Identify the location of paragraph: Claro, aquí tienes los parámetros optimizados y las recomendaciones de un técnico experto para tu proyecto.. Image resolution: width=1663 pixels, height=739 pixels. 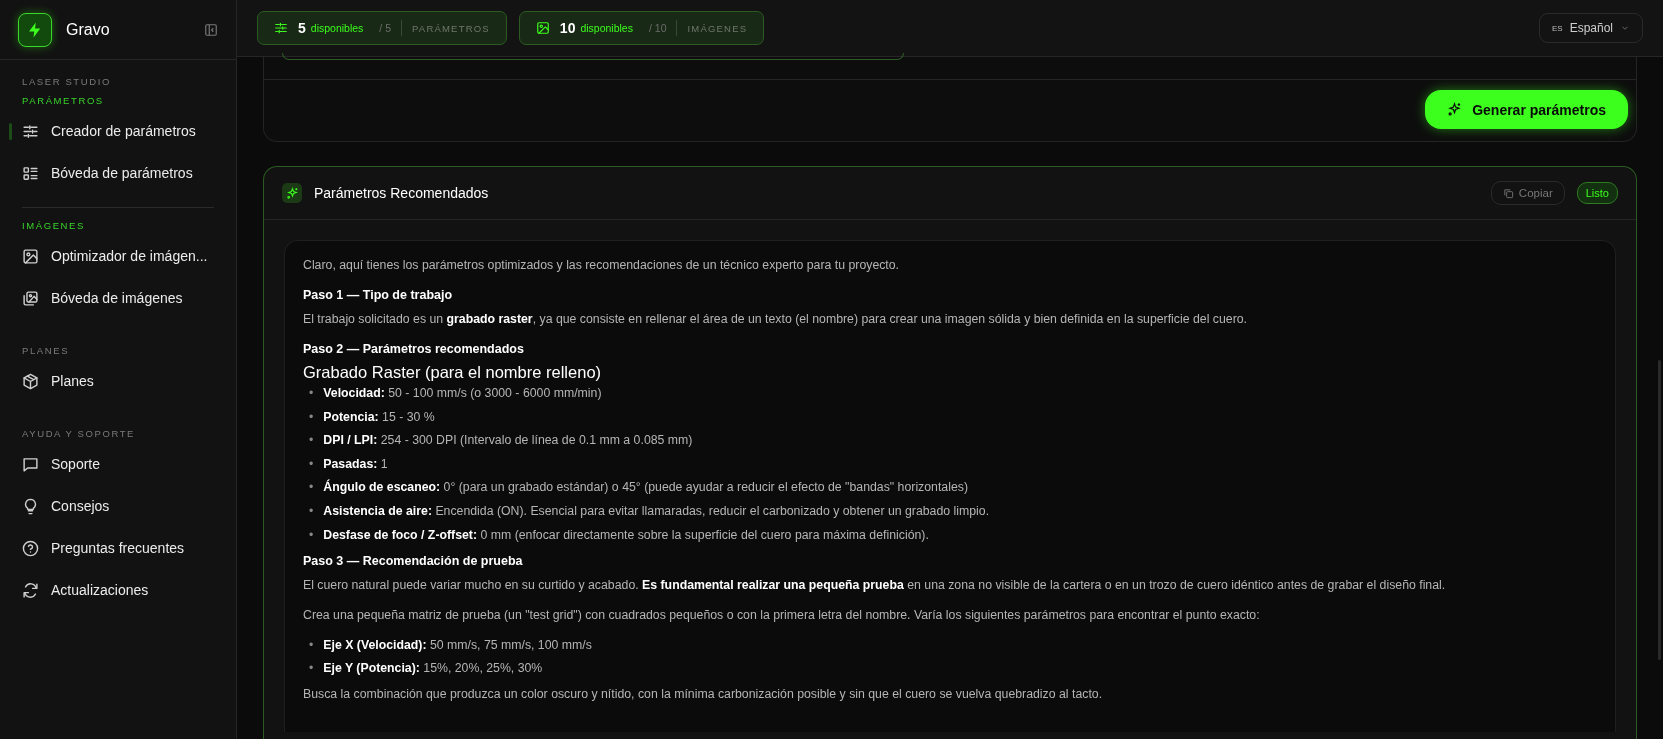
(602, 265).